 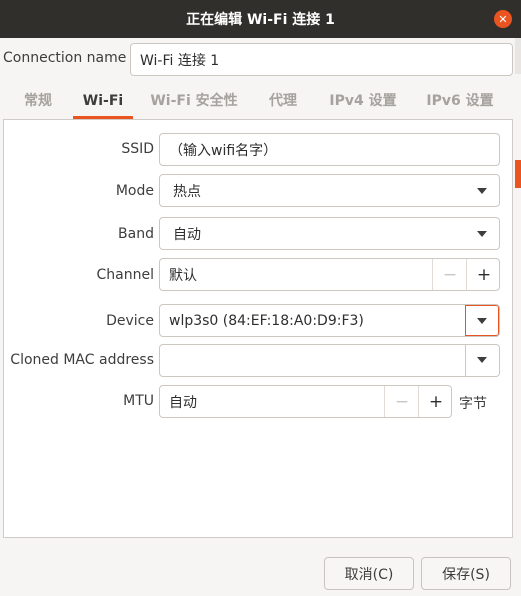 I want to click on mtu-increment-button: +, so click(x=434, y=401).